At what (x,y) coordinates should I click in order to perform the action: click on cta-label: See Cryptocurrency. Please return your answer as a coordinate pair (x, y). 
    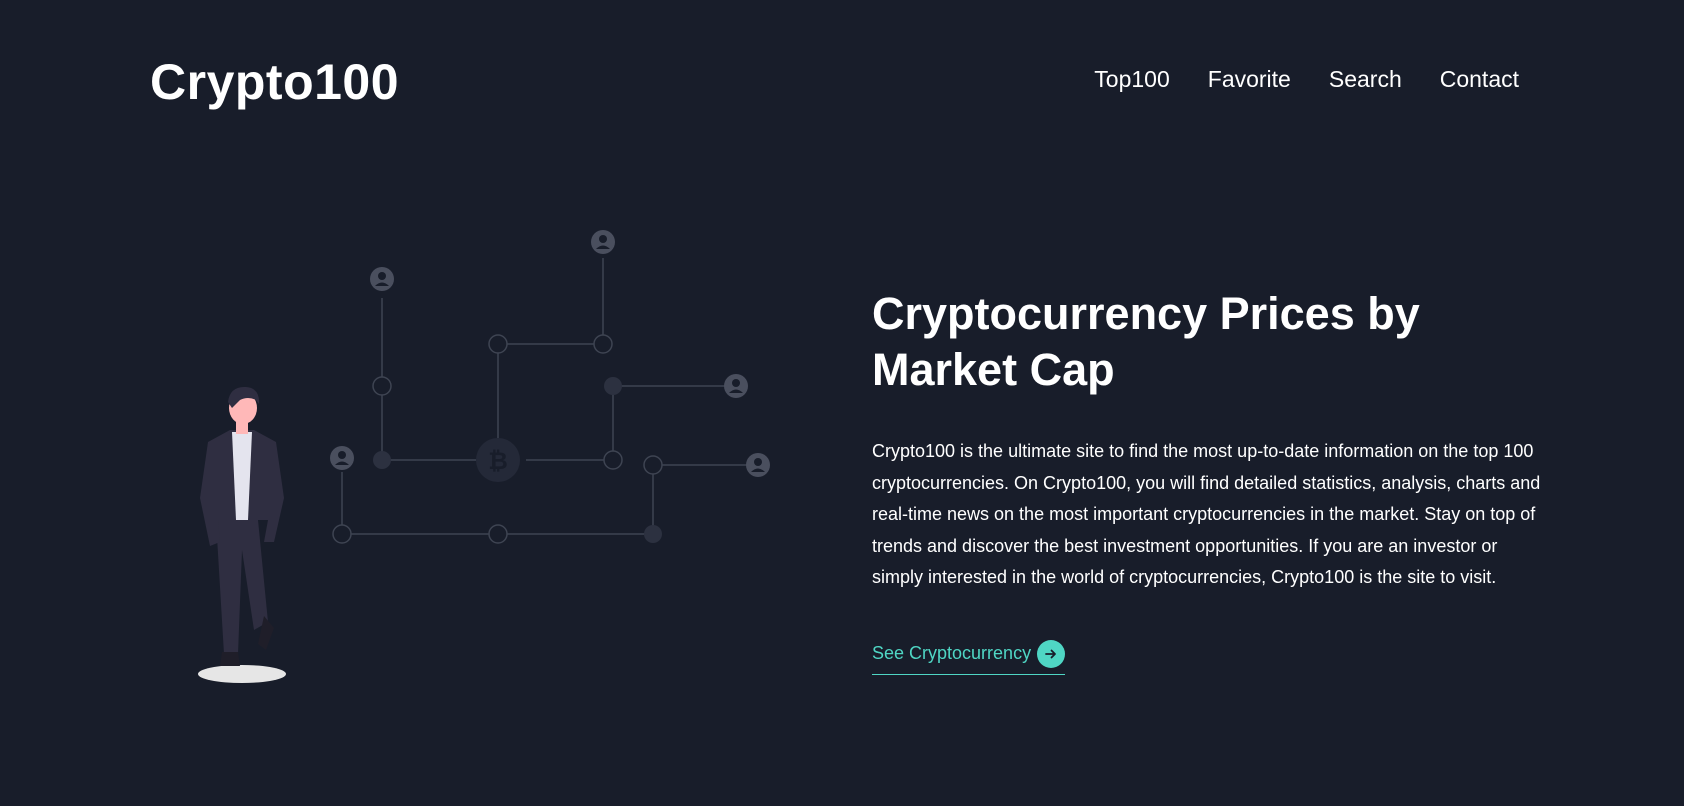
    Looking at the image, I should click on (952, 653).